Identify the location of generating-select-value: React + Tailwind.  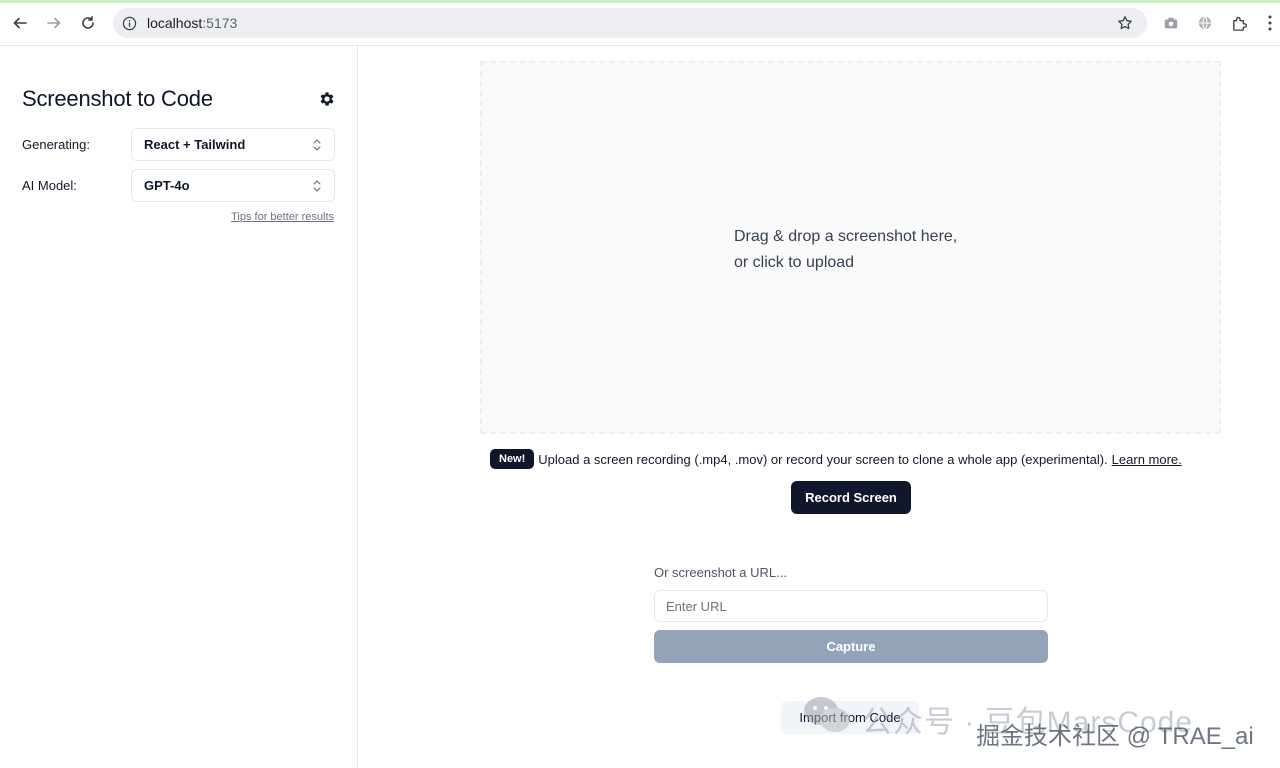
(195, 144).